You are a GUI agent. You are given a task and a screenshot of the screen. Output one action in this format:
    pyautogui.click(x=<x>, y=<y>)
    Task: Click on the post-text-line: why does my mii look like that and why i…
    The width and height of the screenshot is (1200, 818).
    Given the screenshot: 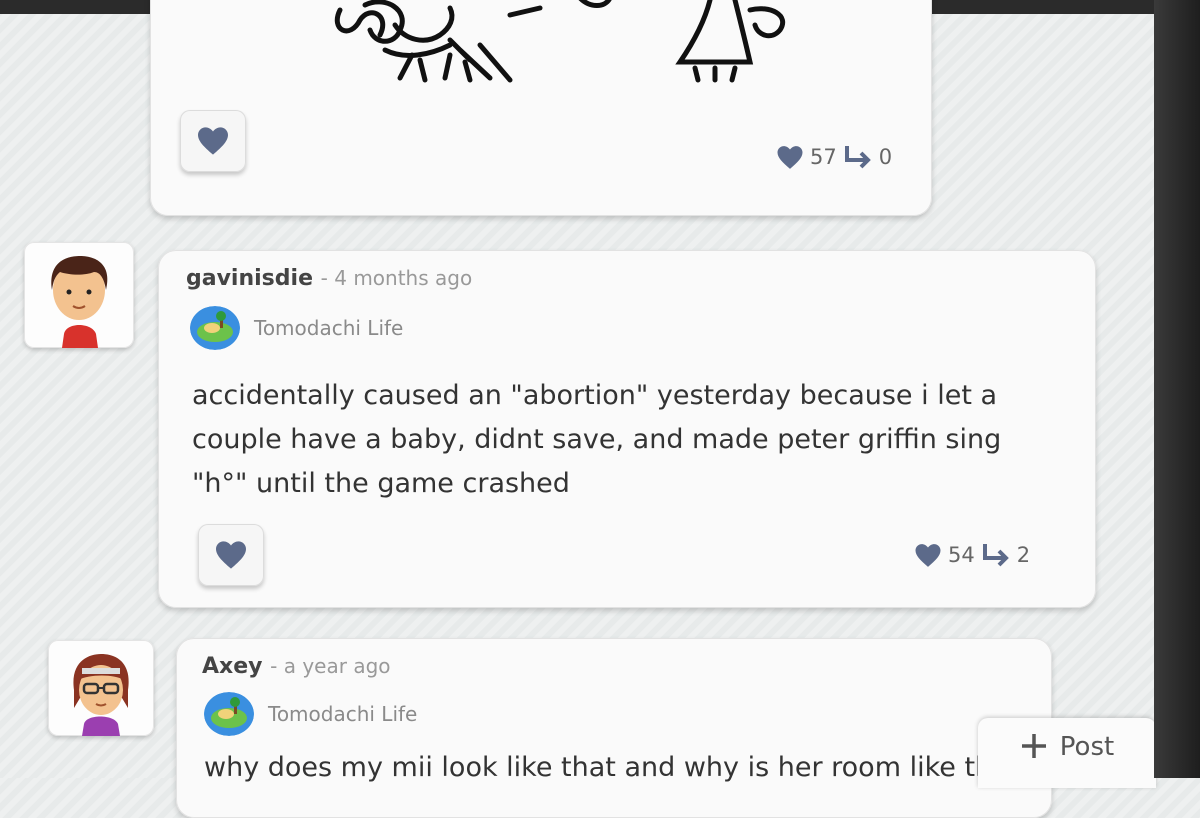 What is the action you would take?
    pyautogui.click(x=593, y=767)
    